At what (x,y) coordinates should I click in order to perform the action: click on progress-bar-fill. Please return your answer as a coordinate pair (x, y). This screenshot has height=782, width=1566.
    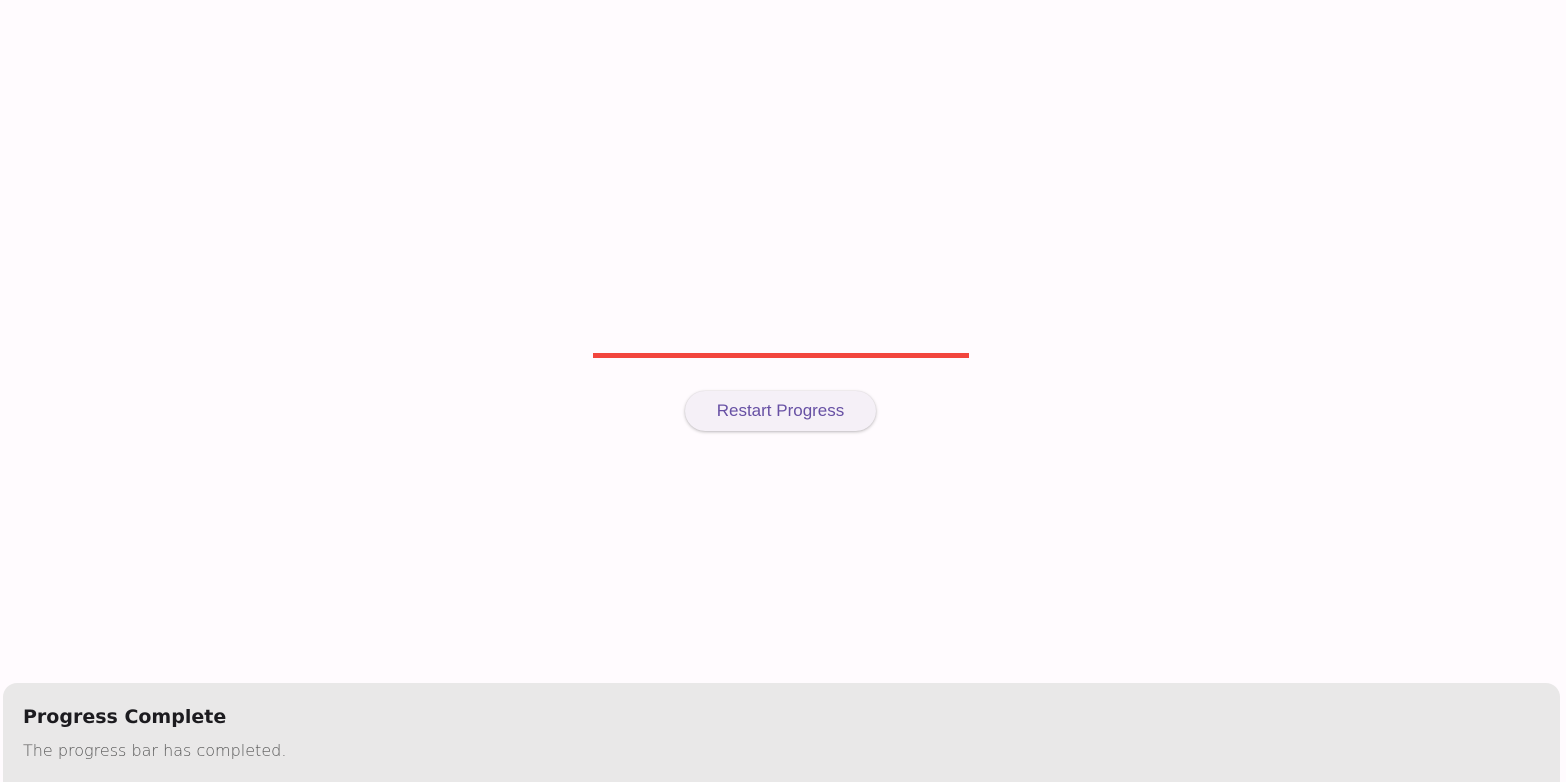
    Looking at the image, I should click on (781, 355).